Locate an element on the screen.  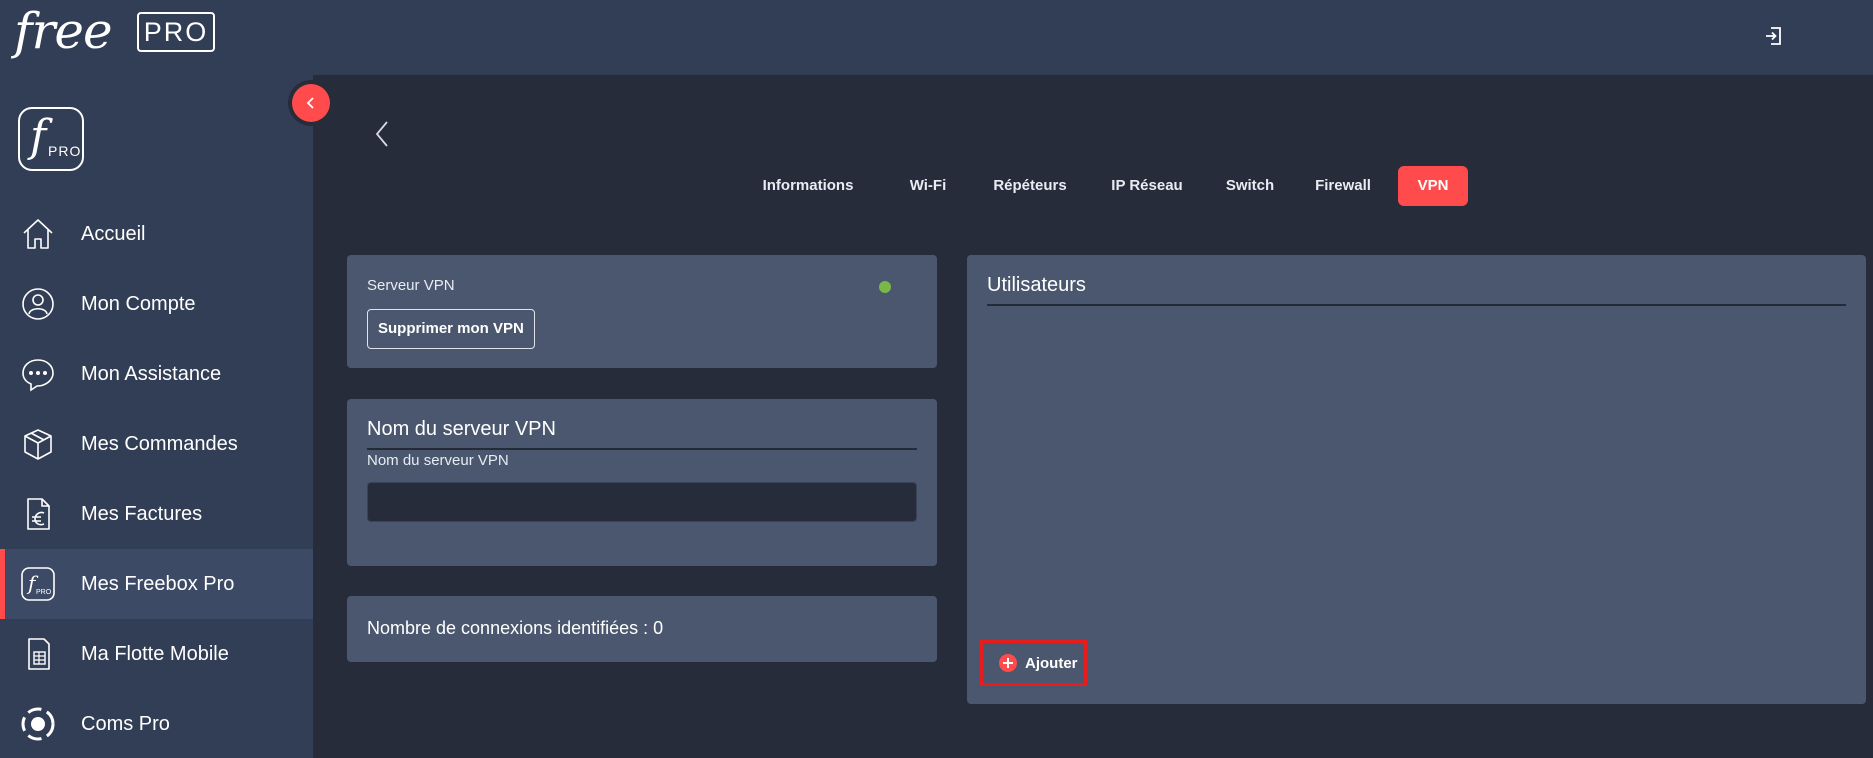
coms-icon is located at coordinates (38, 724).